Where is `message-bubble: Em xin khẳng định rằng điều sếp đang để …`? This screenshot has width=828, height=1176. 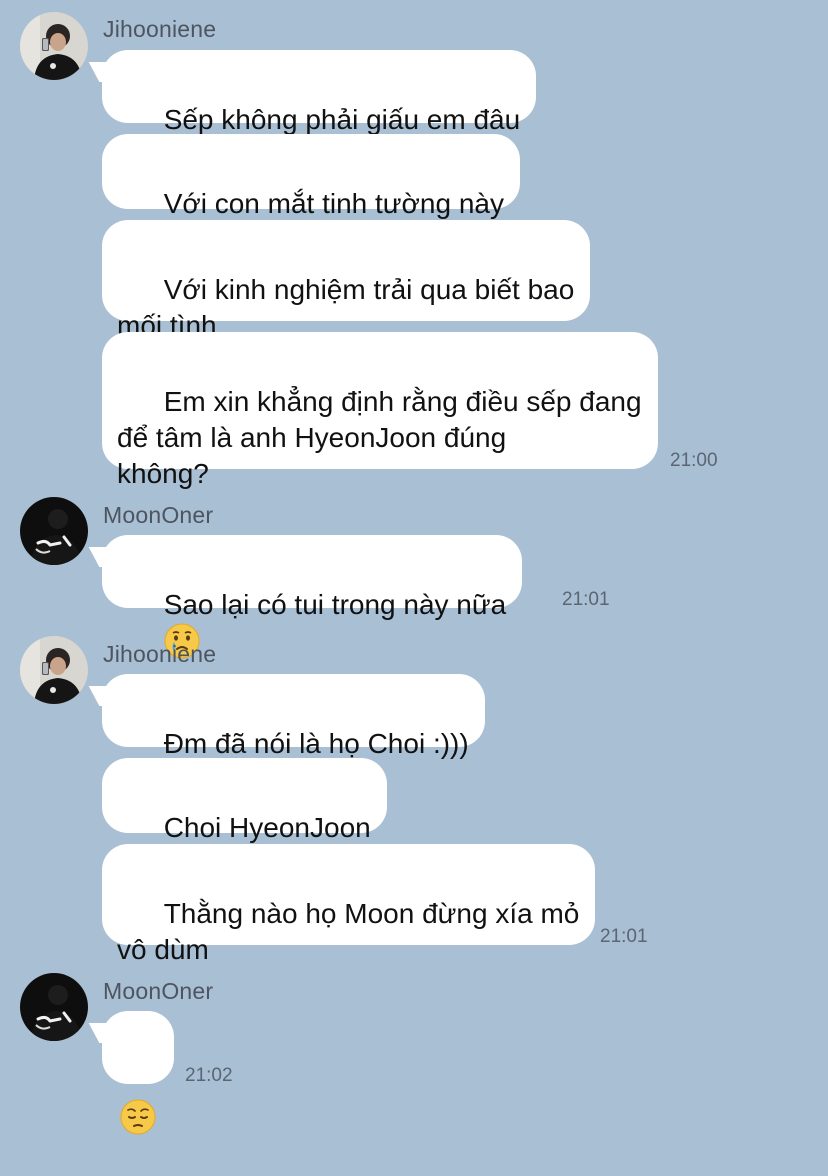 message-bubble: Em xin khẳng định rằng điều sếp đang để … is located at coordinates (380, 410).